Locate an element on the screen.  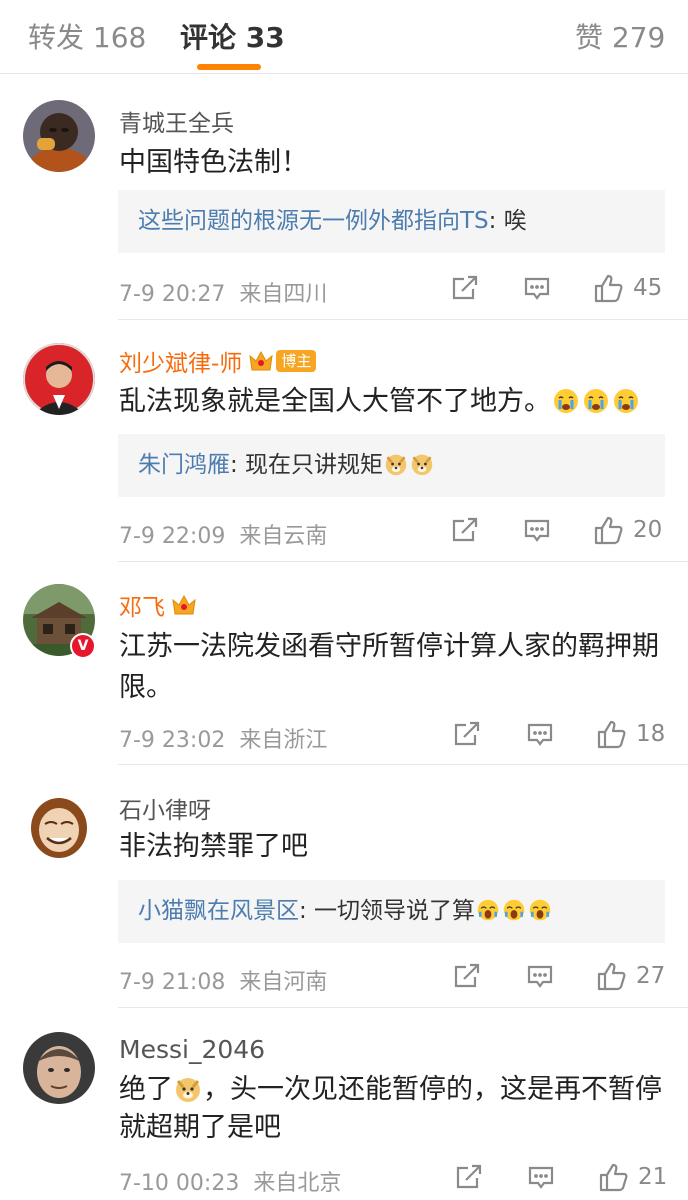
like-button: 21 is located at coordinates (632, 1177).